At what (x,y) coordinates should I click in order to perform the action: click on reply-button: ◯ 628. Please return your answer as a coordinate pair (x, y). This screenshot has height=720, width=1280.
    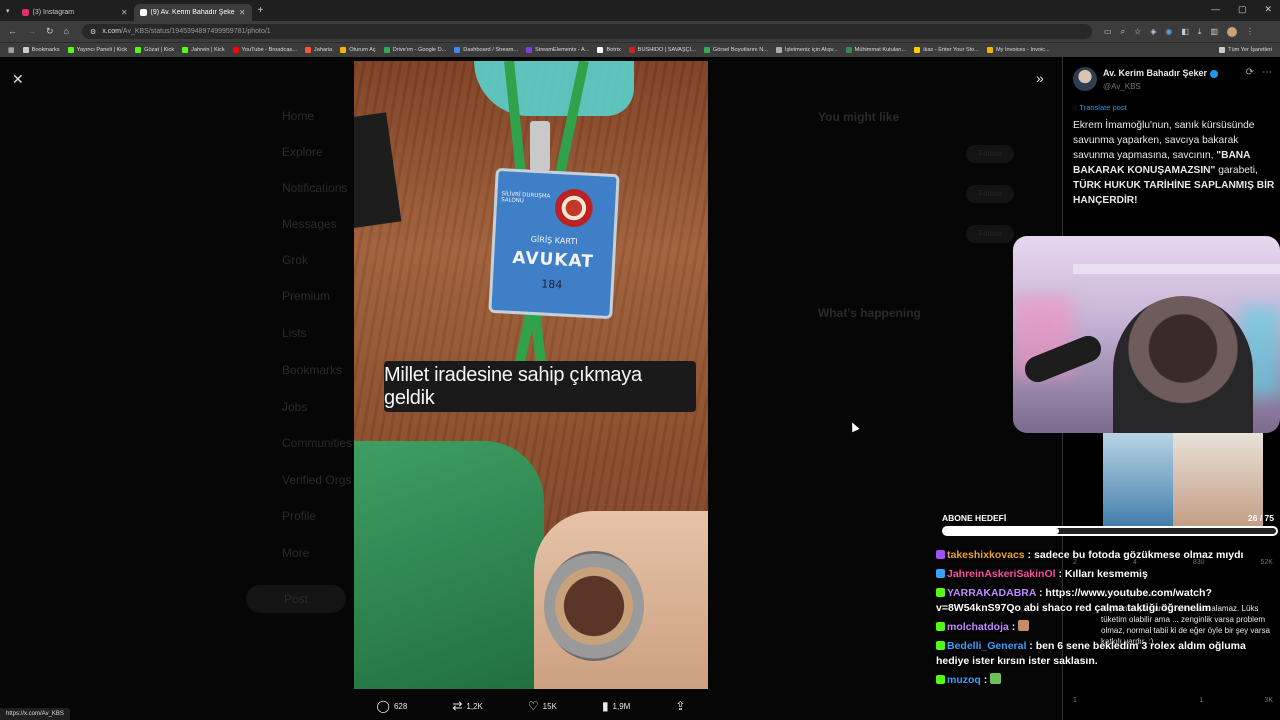
    Looking at the image, I should click on (392, 706).